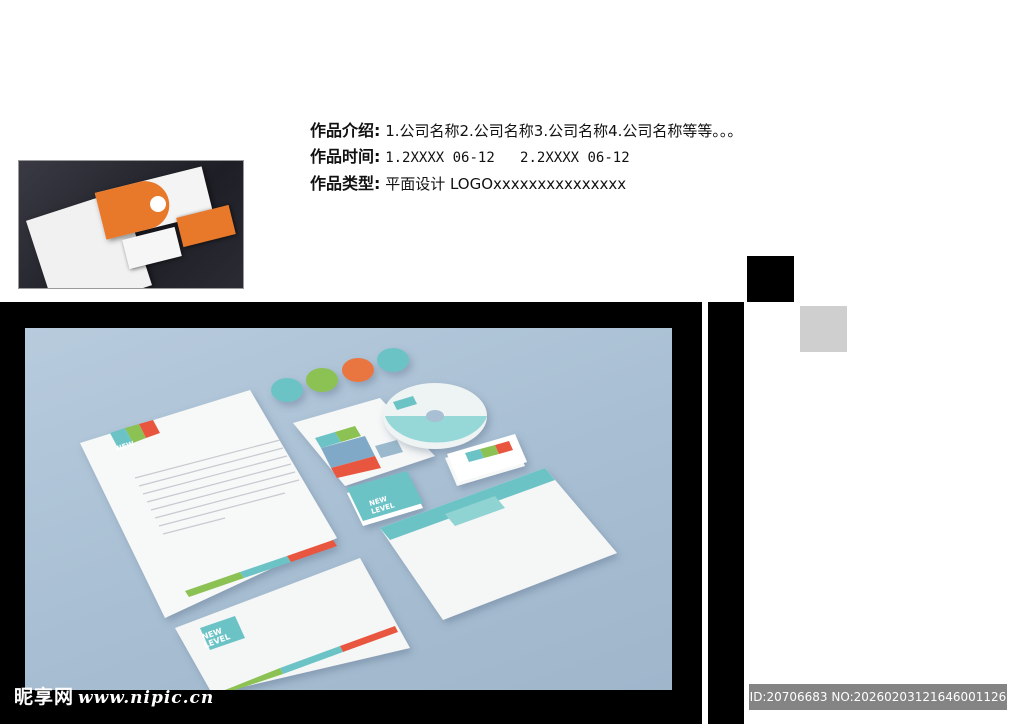 The image size is (1024, 724). Describe the element at coordinates (506, 184) in the screenshot. I see `type-value: 平面设计 LOGOxxxxxxxxxxxxxxx` at that location.